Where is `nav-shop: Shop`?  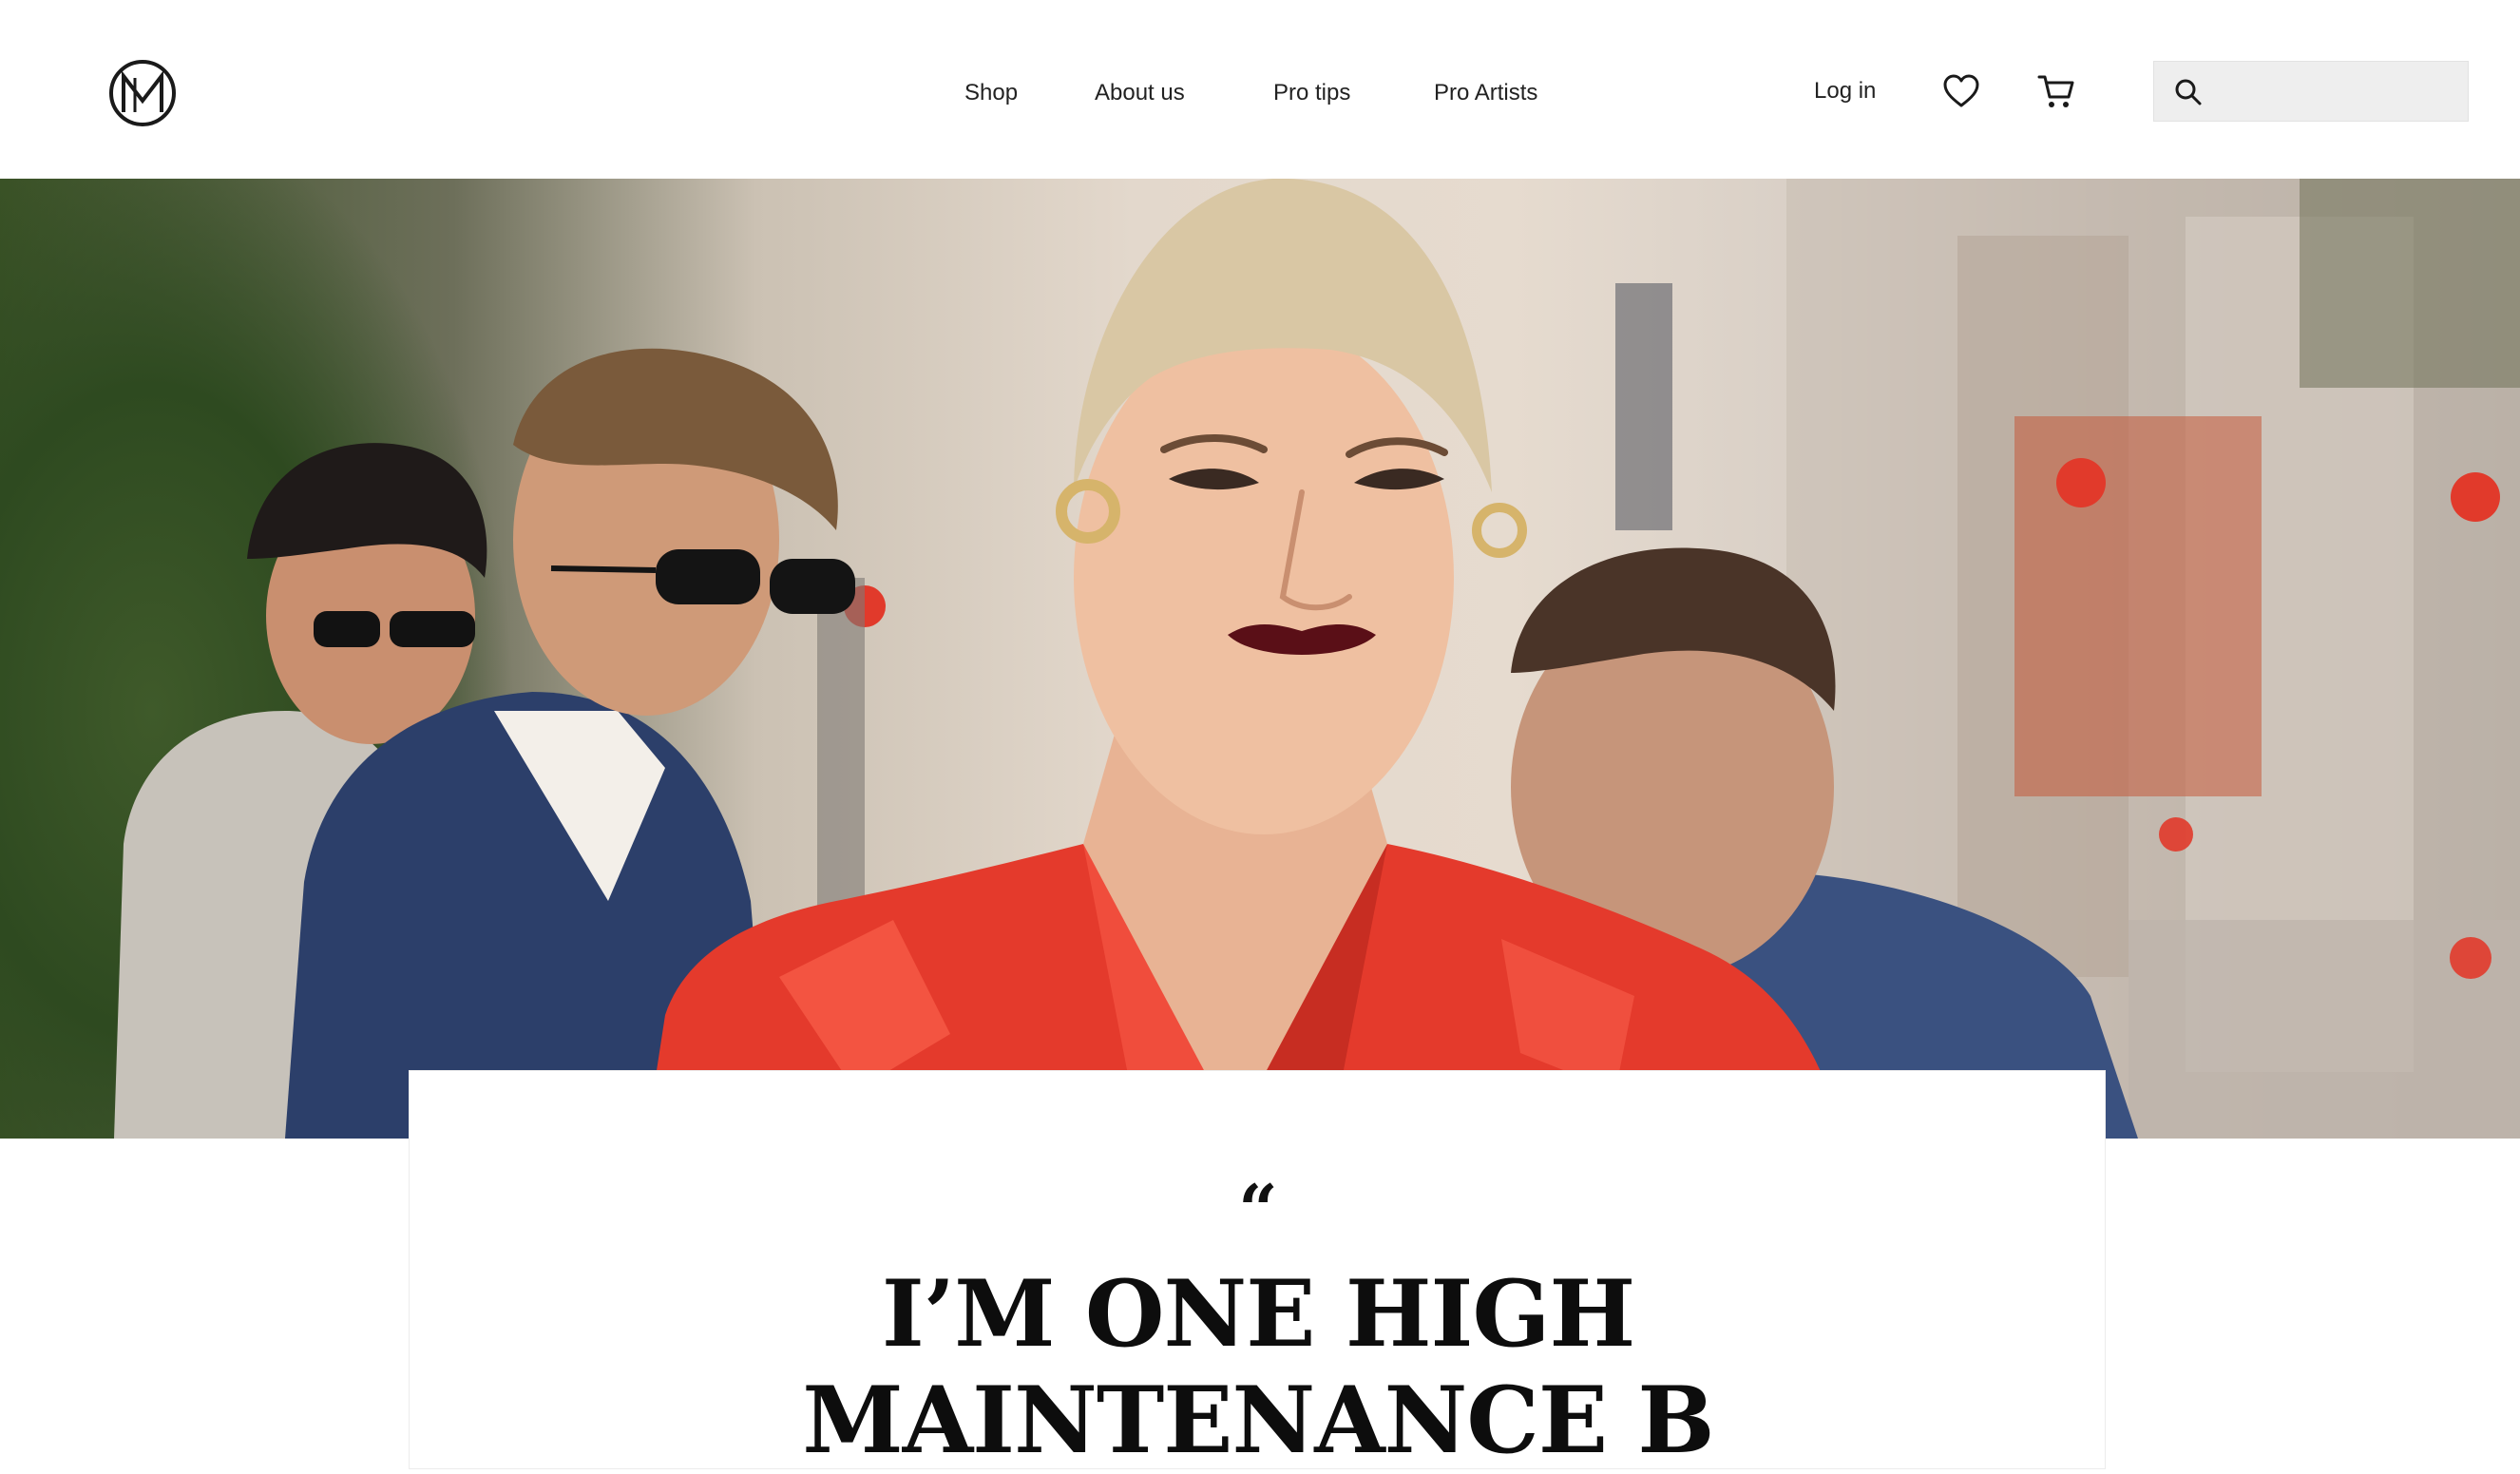 nav-shop: Shop is located at coordinates (991, 93).